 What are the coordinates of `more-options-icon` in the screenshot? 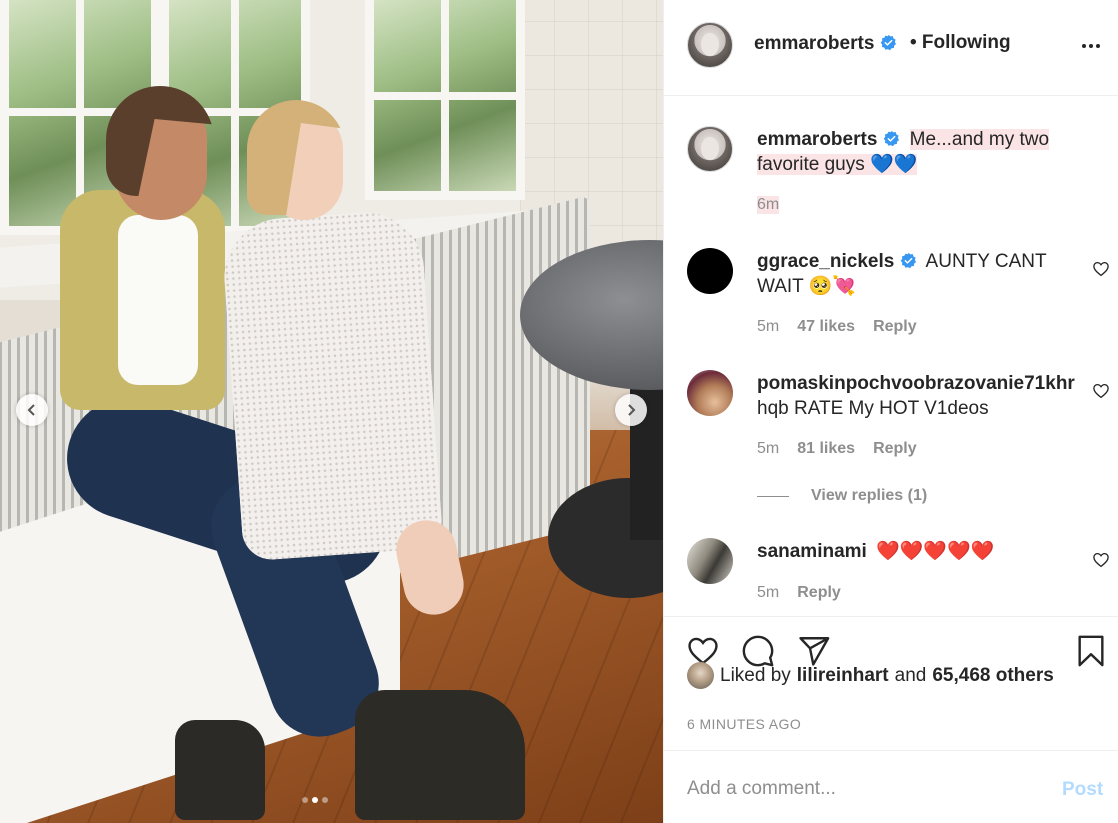 It's located at (1094, 46).